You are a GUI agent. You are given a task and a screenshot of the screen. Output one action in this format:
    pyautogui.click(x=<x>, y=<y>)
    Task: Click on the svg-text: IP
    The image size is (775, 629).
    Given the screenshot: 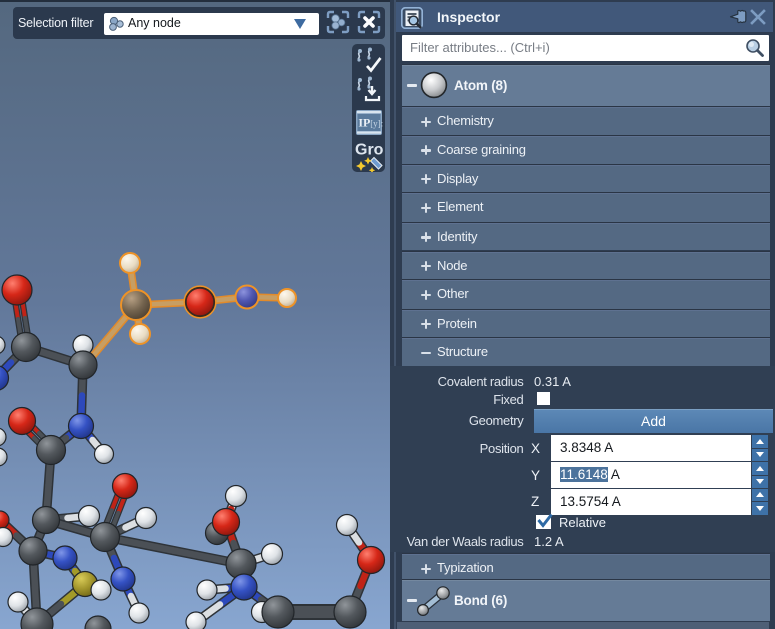 What is the action you would take?
    pyautogui.click(x=364, y=123)
    